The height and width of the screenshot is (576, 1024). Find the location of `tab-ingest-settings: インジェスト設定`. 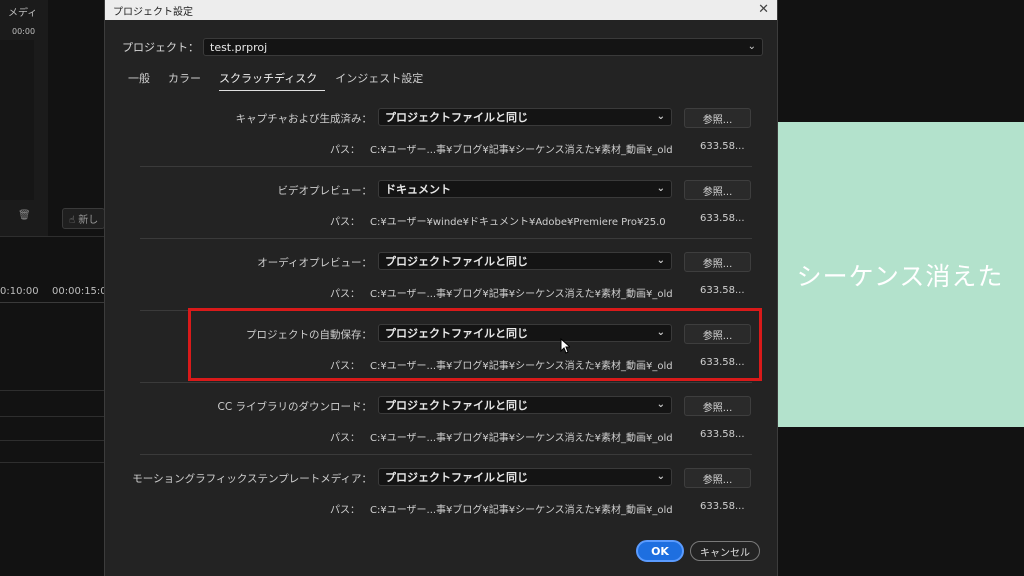

tab-ingest-settings: インジェスト設定 is located at coordinates (383, 80).